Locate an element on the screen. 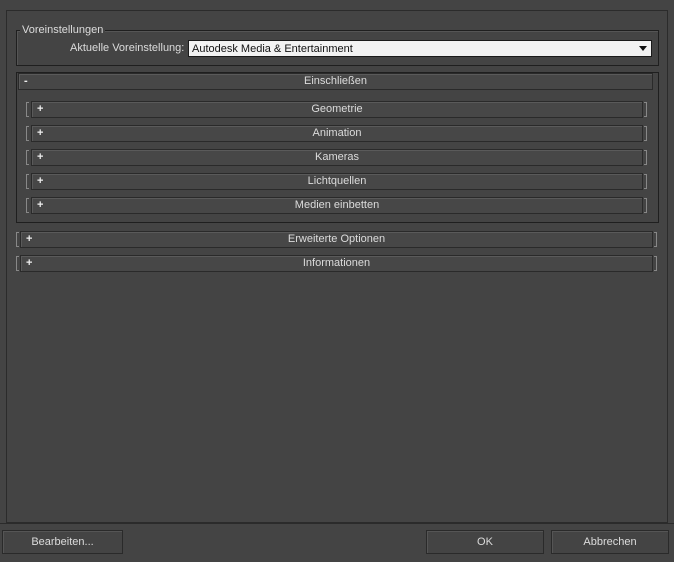 The height and width of the screenshot is (562, 674). rollout-lights: + Lichtquellen is located at coordinates (337, 181).